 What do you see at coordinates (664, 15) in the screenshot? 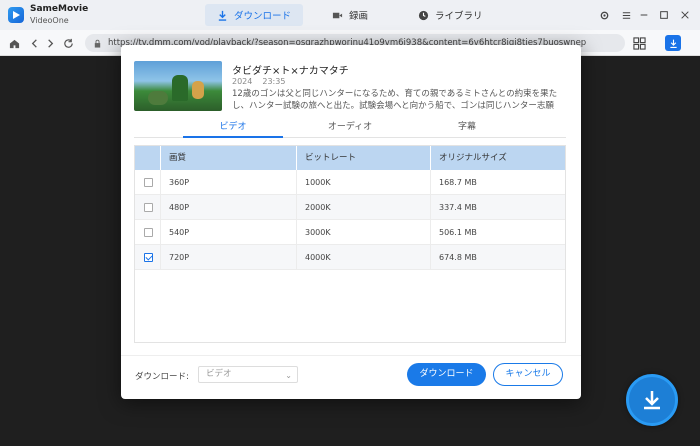
I see `maximize-icon` at bounding box center [664, 15].